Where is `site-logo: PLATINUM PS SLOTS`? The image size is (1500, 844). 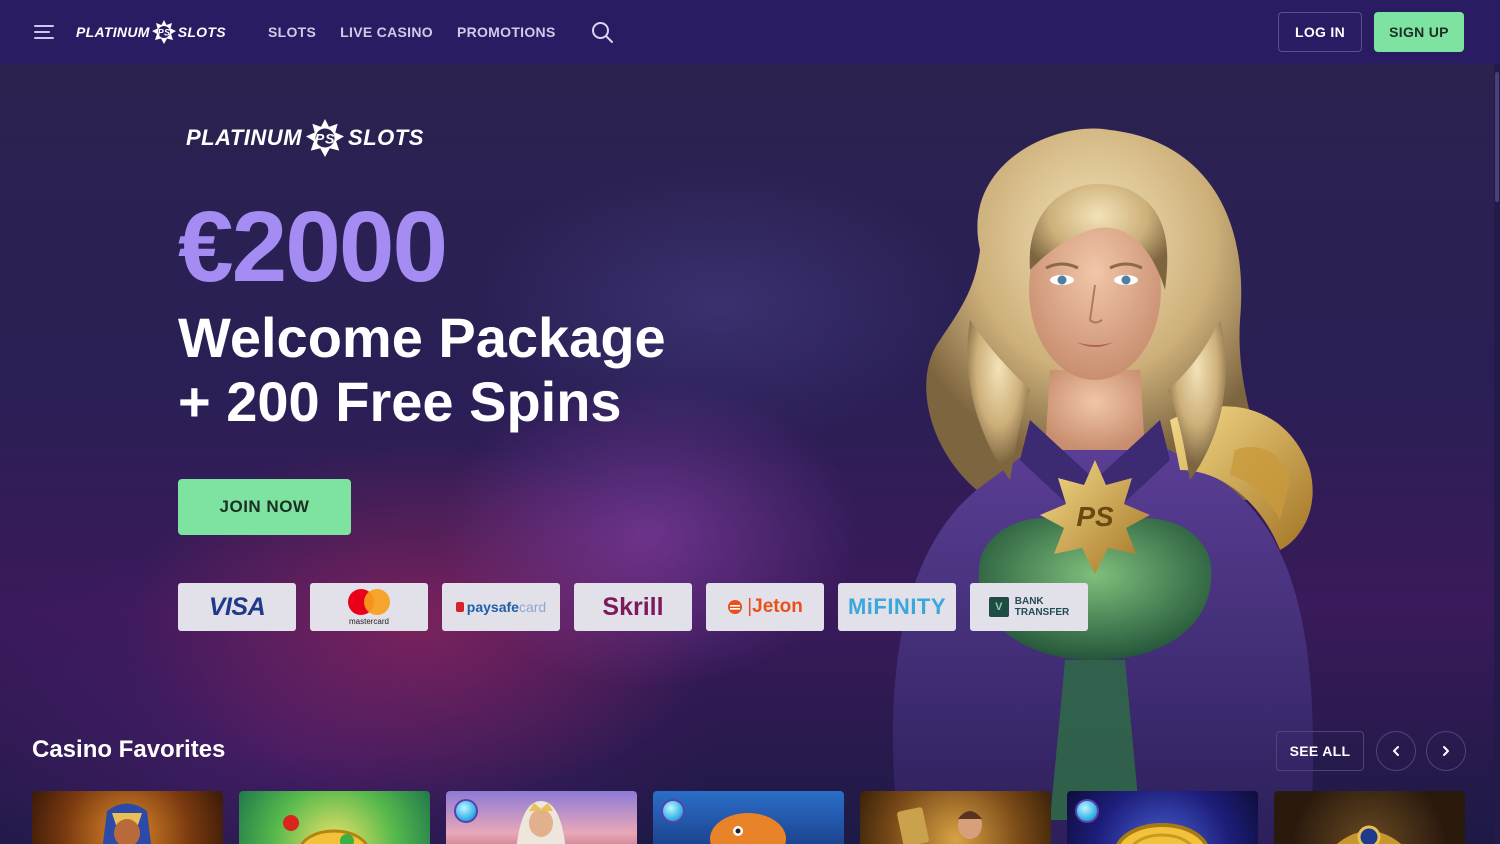 site-logo: PLATINUM PS SLOTS is located at coordinates (151, 32).